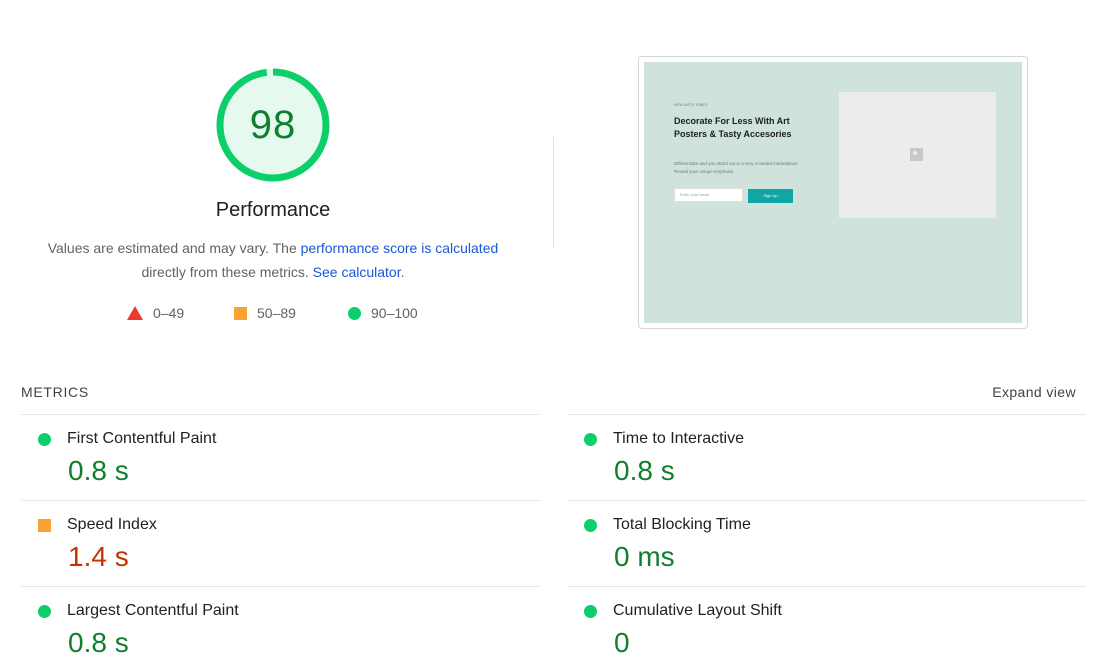 This screenshot has width=1100, height=672. What do you see at coordinates (354, 313) in the screenshot?
I see `circle-icon` at bounding box center [354, 313].